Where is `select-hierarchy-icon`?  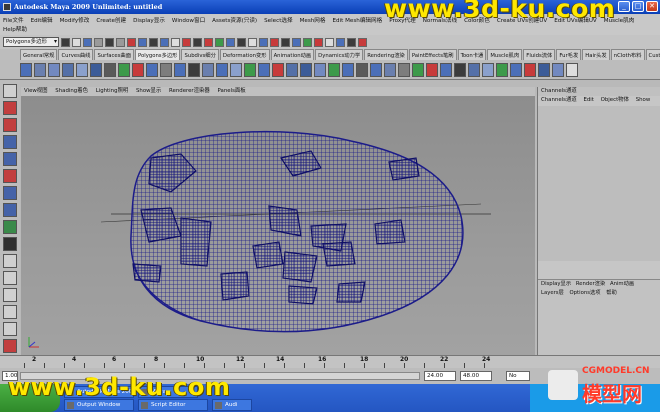
select-hierarchy-icon is located at coordinates (98, 42).